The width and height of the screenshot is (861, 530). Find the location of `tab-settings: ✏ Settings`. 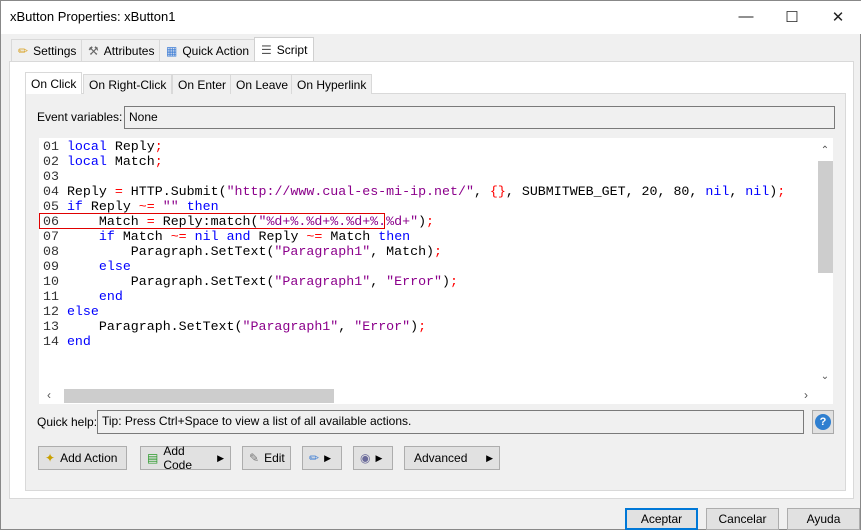

tab-settings: ✏ Settings is located at coordinates (47, 50).